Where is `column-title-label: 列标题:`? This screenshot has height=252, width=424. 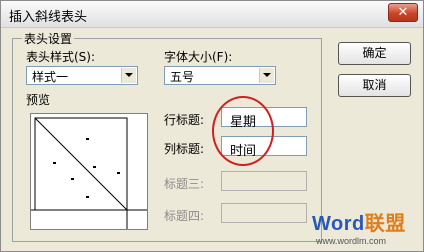 column-title-label: 列标题: is located at coordinates (184, 149).